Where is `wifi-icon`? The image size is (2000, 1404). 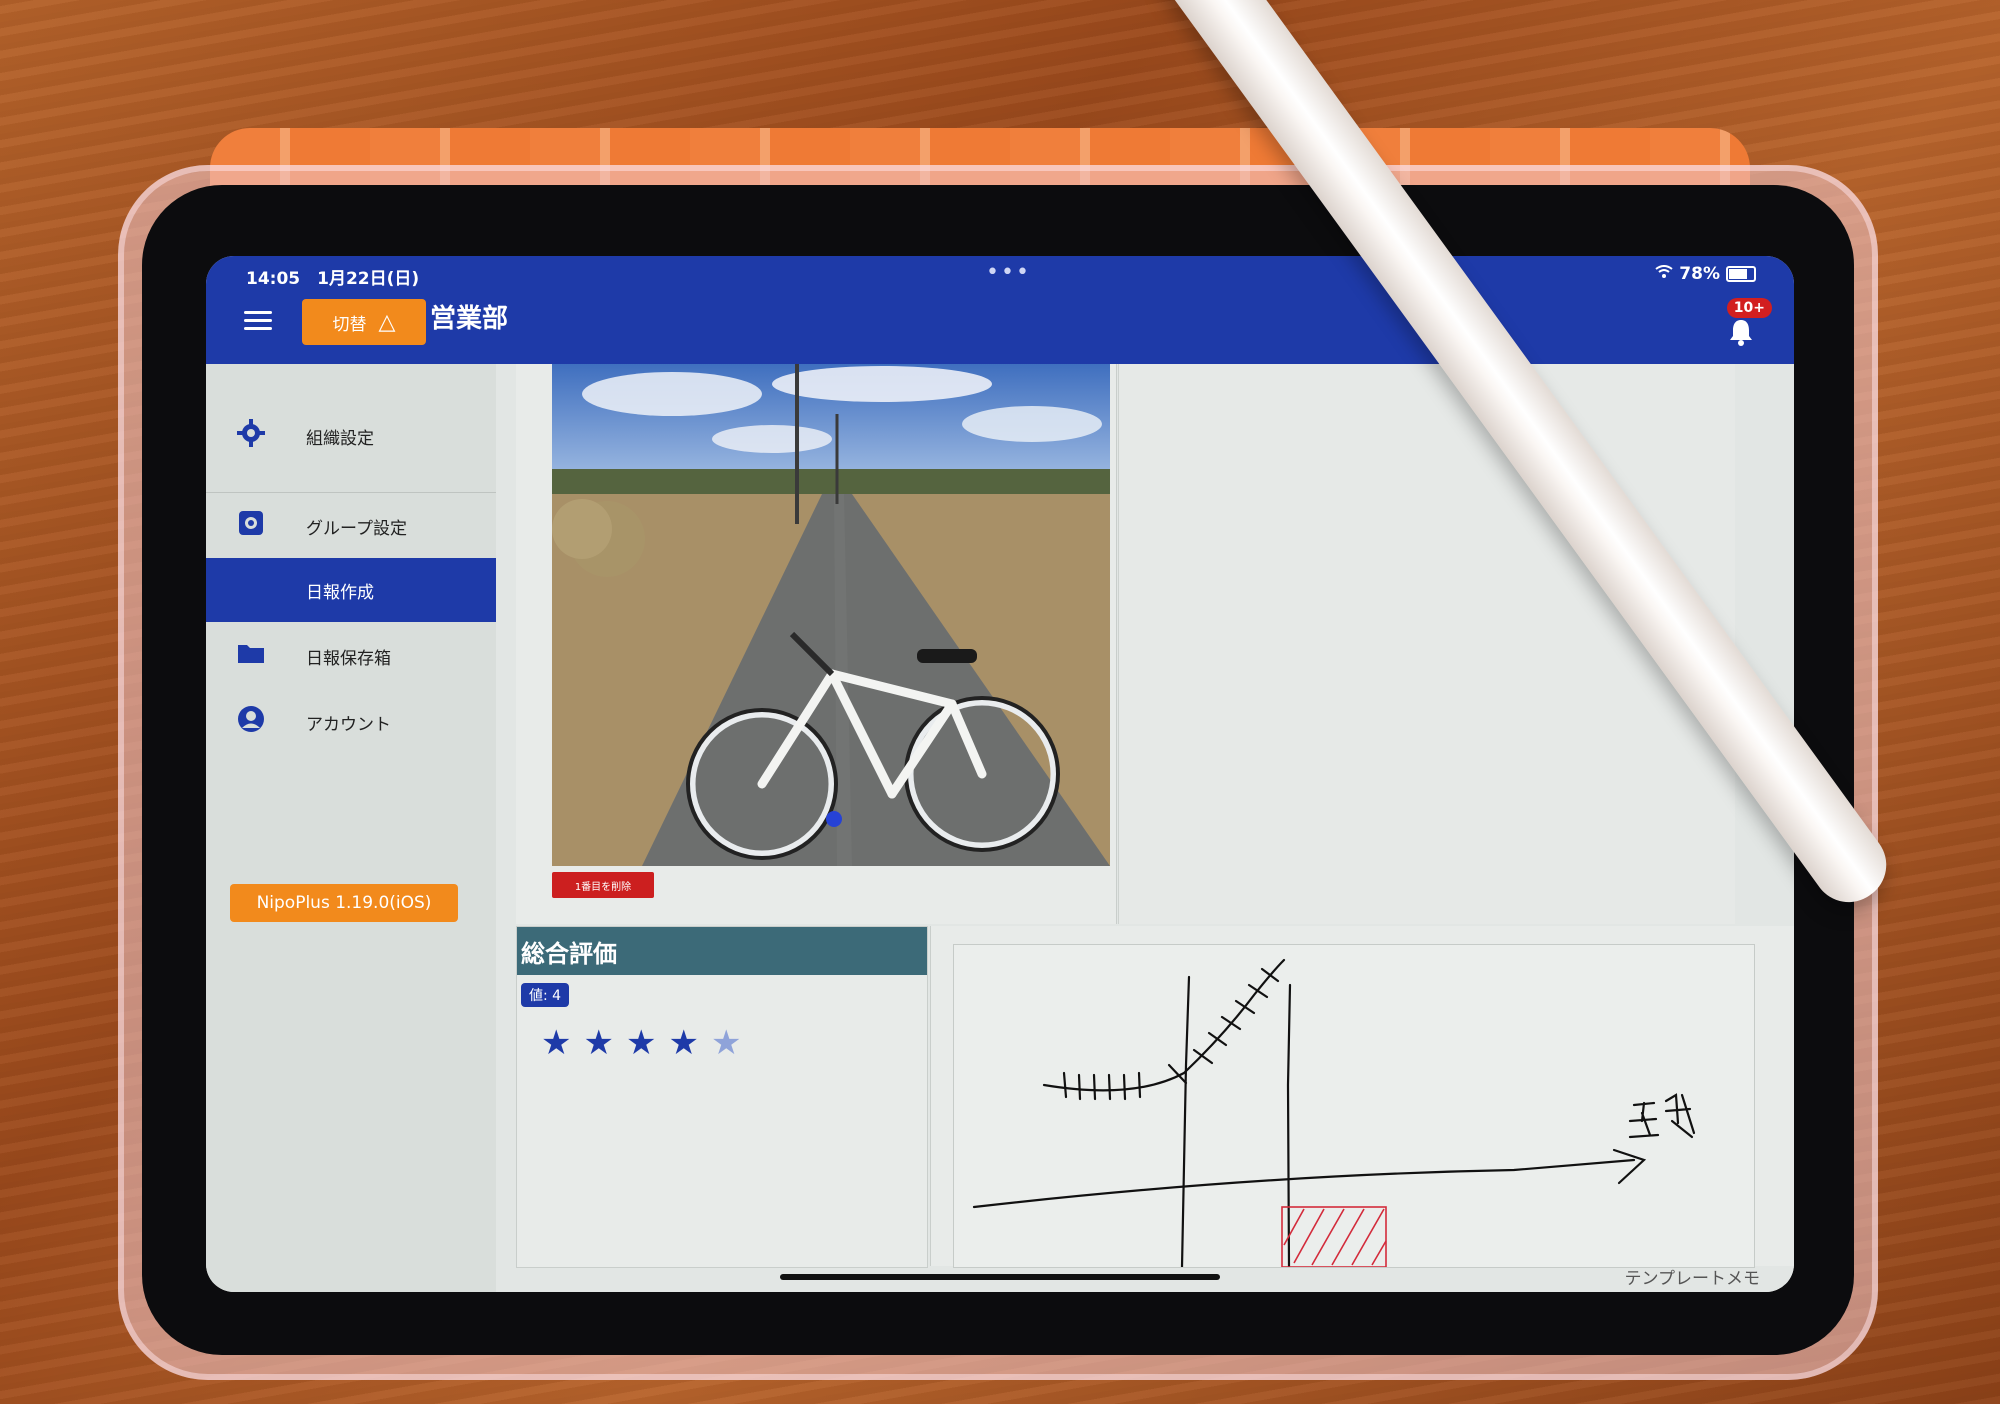
wifi-icon is located at coordinates (1664, 274).